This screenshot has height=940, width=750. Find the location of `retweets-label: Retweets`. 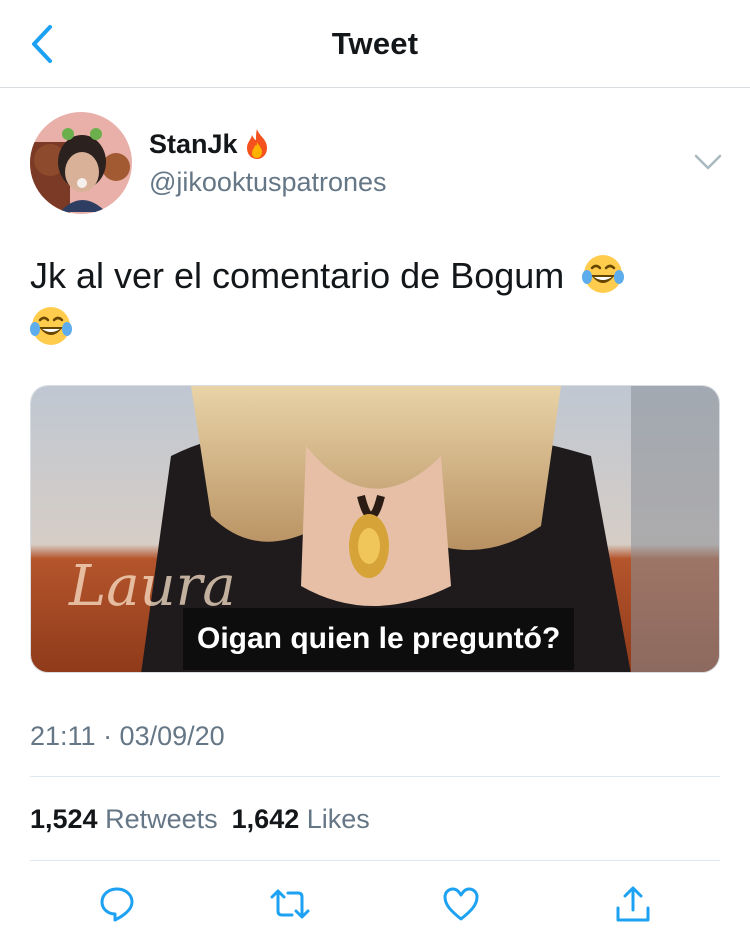

retweets-label: Retweets is located at coordinates (161, 819).